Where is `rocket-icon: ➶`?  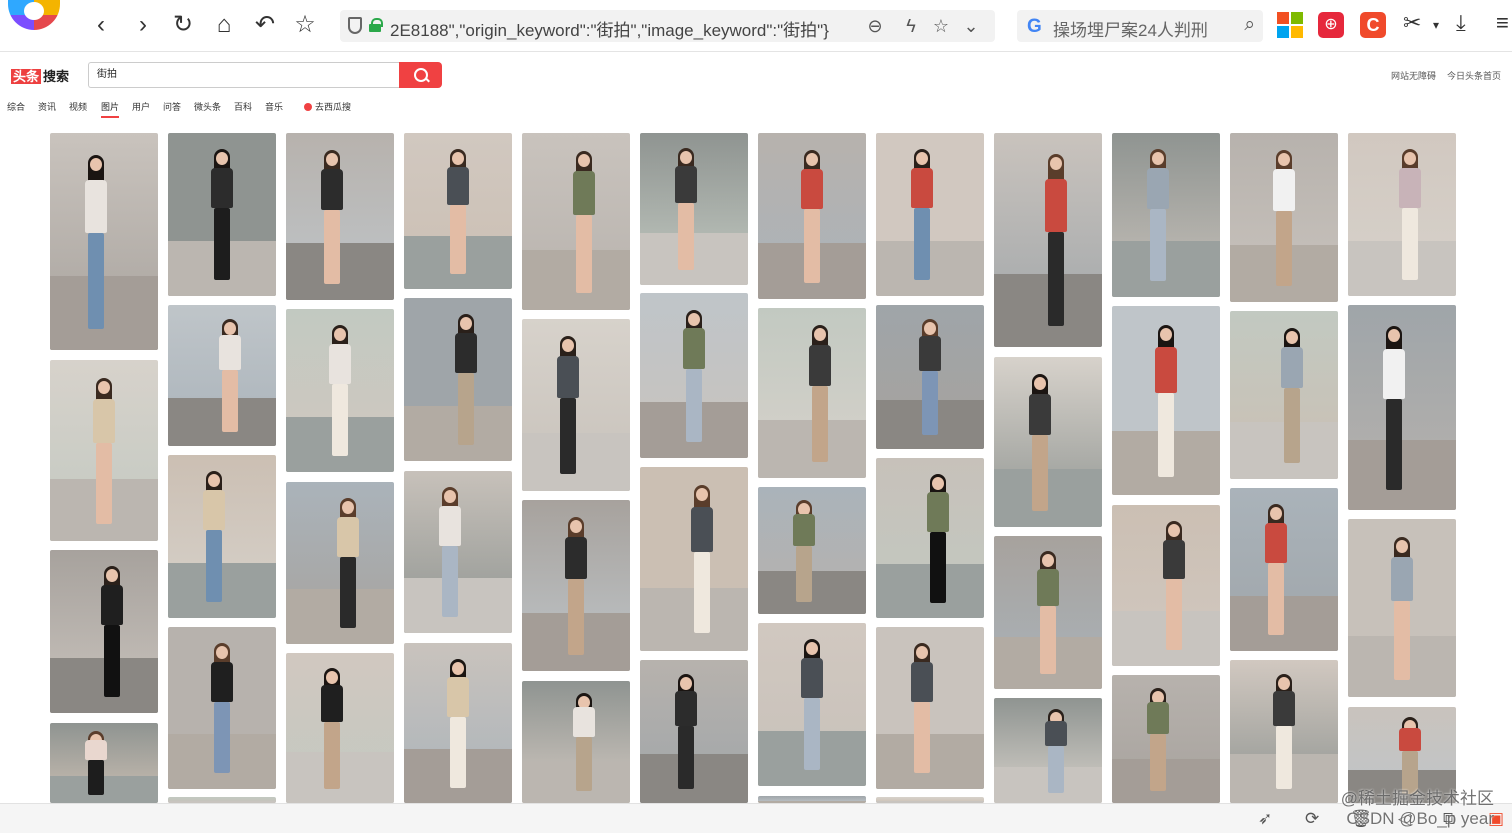 rocket-icon: ➶ is located at coordinates (1265, 819).